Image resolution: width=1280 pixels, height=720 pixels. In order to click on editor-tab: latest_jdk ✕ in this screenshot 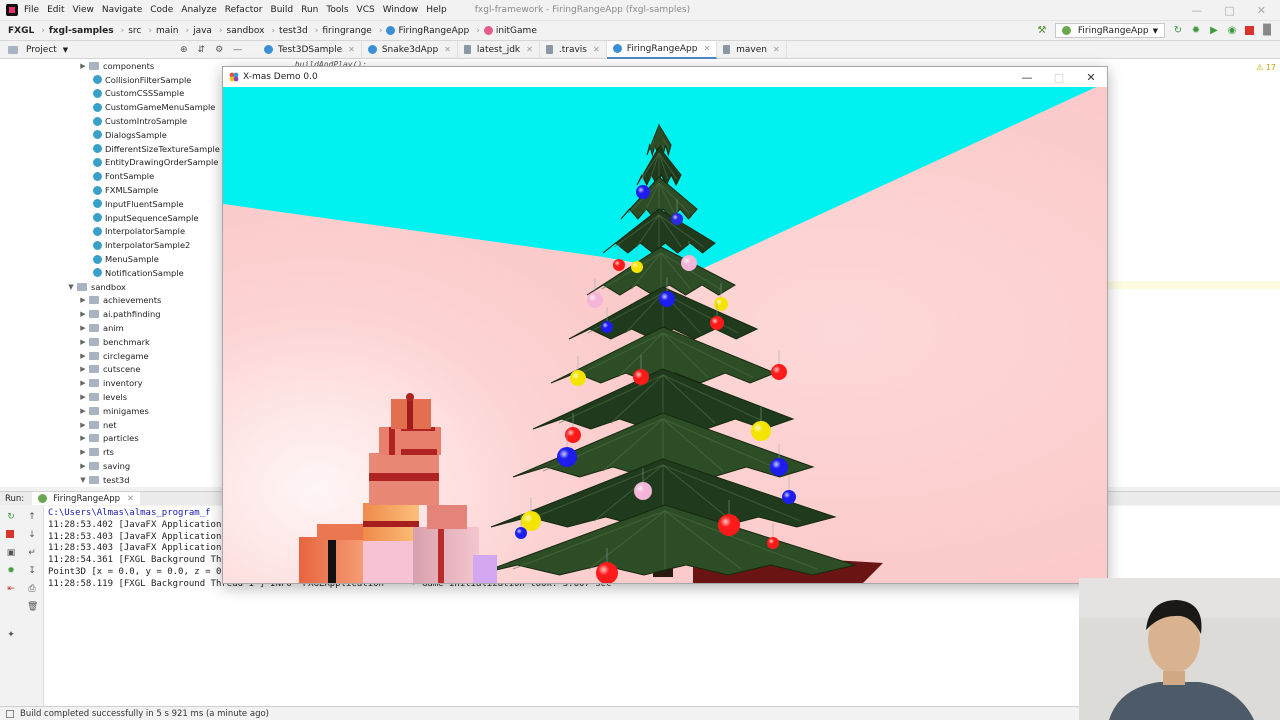, I will do `click(499, 49)`.